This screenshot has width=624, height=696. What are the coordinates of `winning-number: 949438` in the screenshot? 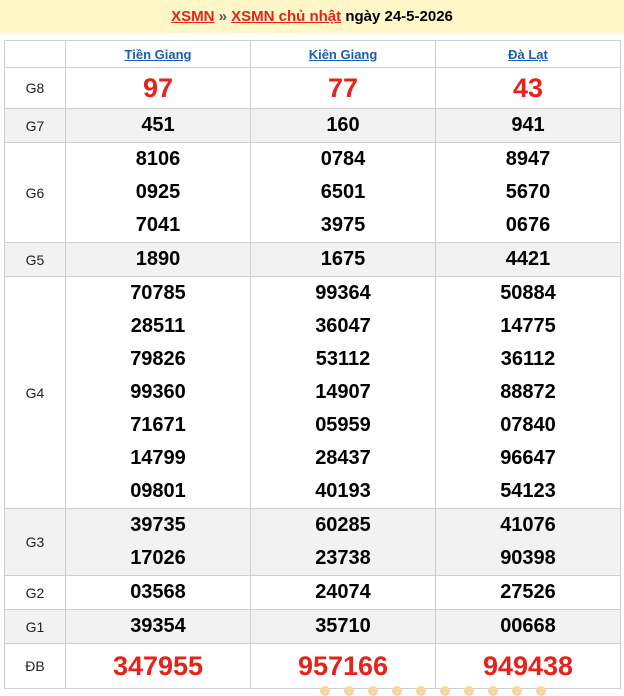 It's located at (528, 666).